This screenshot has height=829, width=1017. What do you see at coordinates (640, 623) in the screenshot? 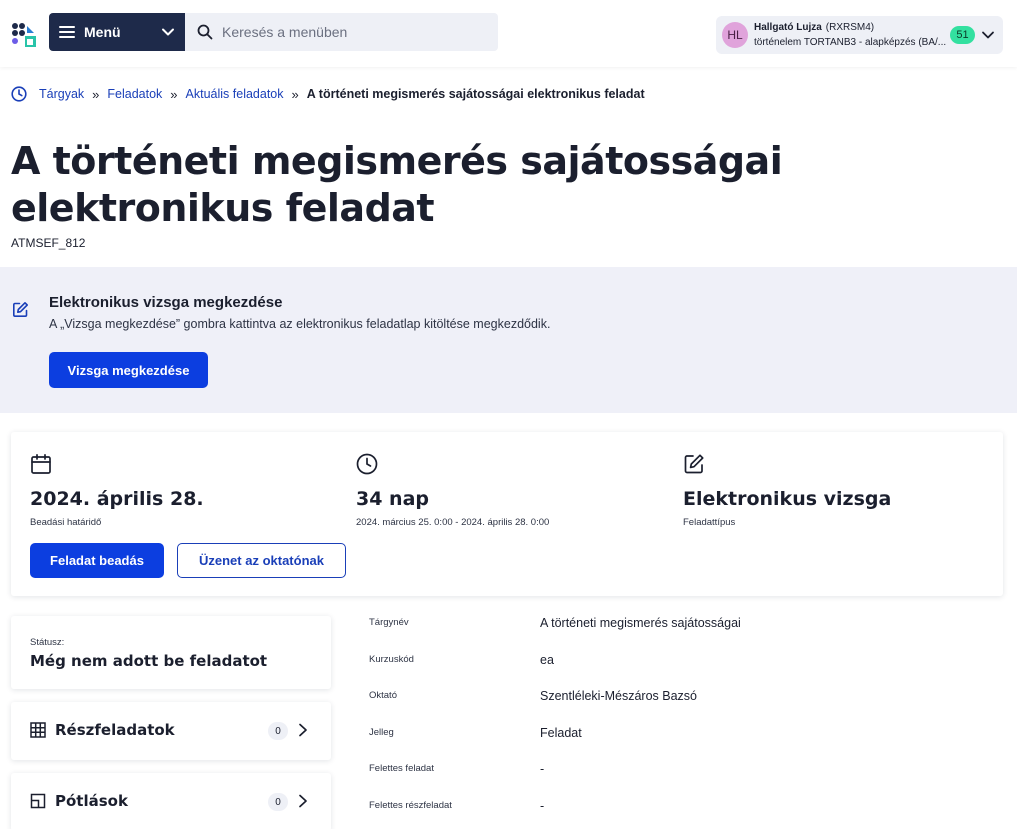
I see `detail-value: A történeti megismerés sajátosságai` at bounding box center [640, 623].